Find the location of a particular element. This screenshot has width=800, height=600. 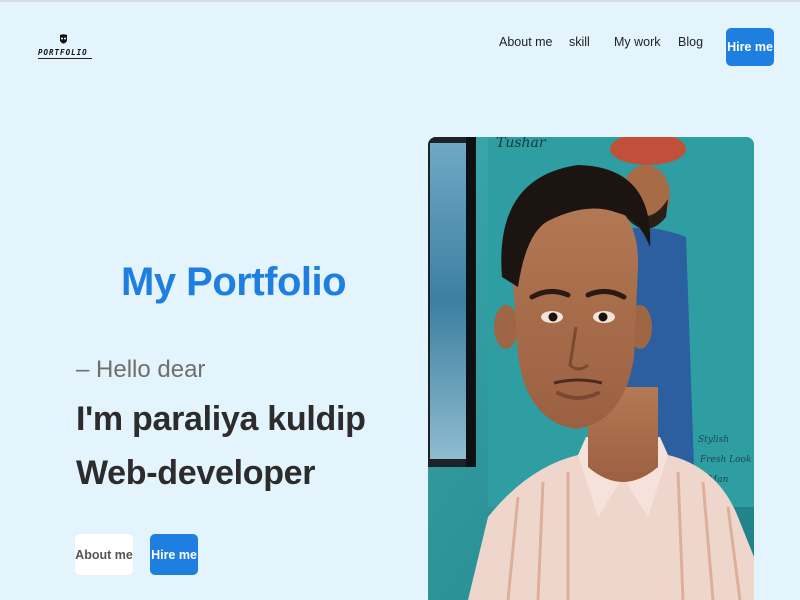

nav-blog: Blog is located at coordinates (690, 42).